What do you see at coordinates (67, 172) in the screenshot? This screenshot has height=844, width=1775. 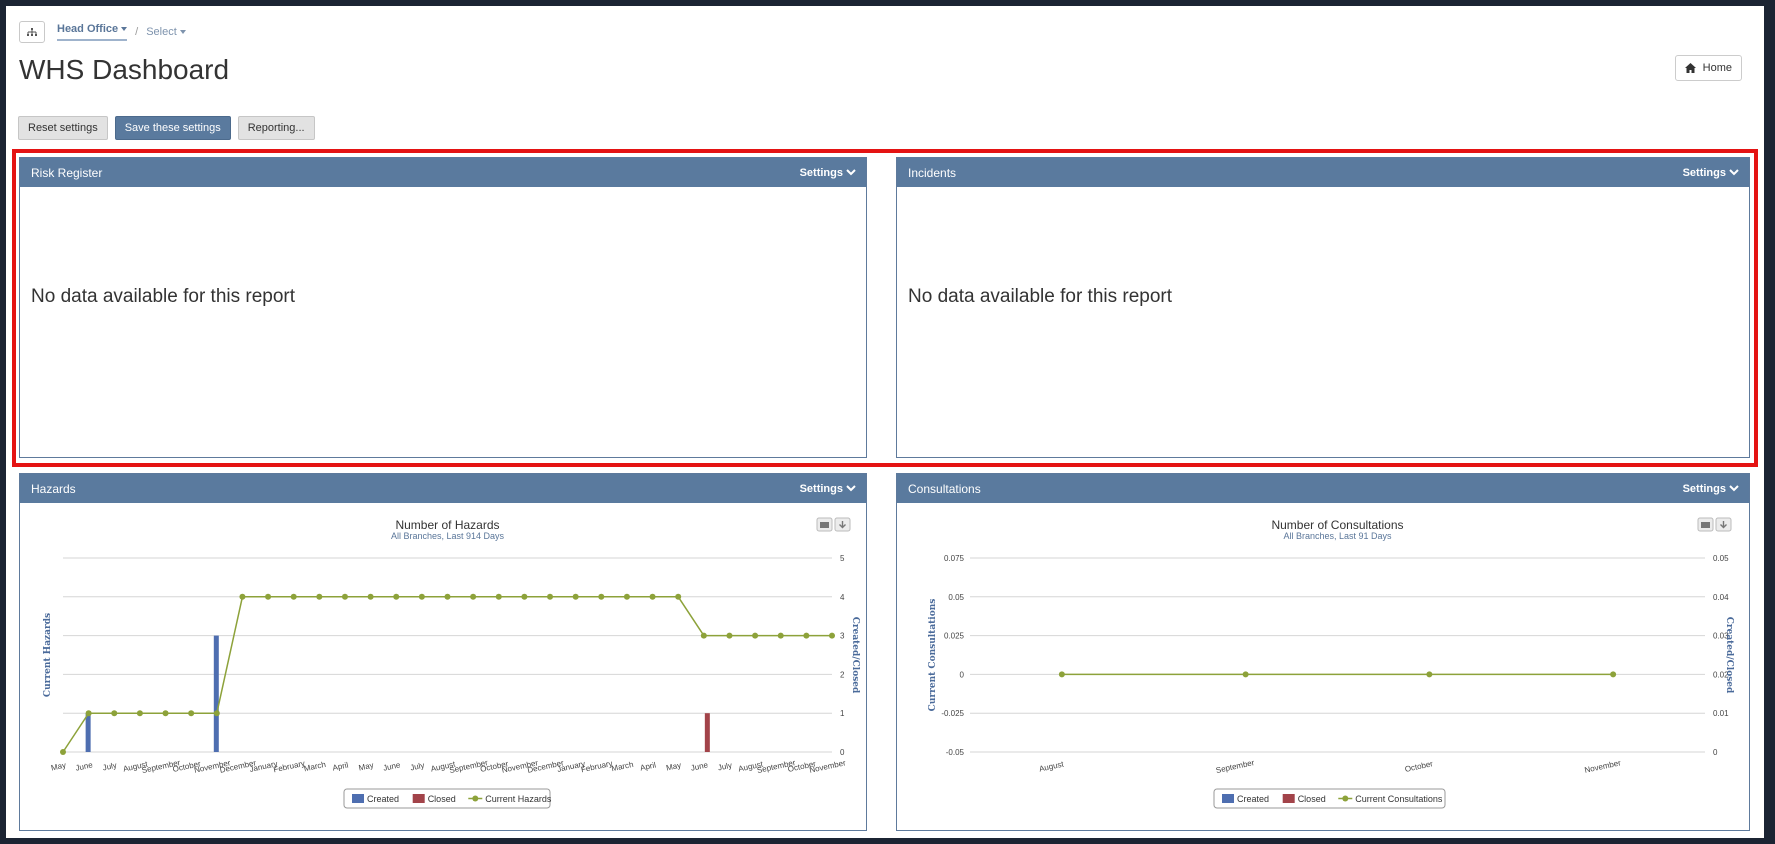 I see `panel-title: Risk Register` at bounding box center [67, 172].